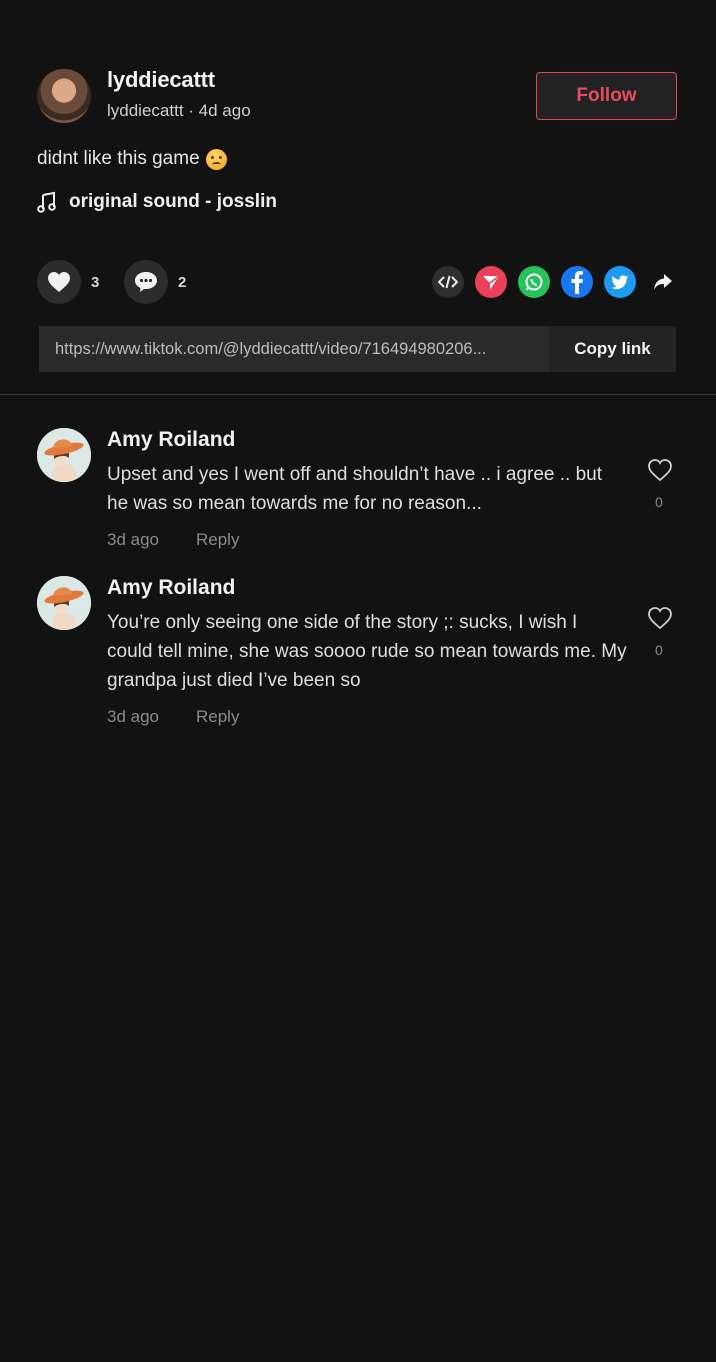 The height and width of the screenshot is (1362, 716). I want to click on angry-face-emoji-icon, so click(216, 159).